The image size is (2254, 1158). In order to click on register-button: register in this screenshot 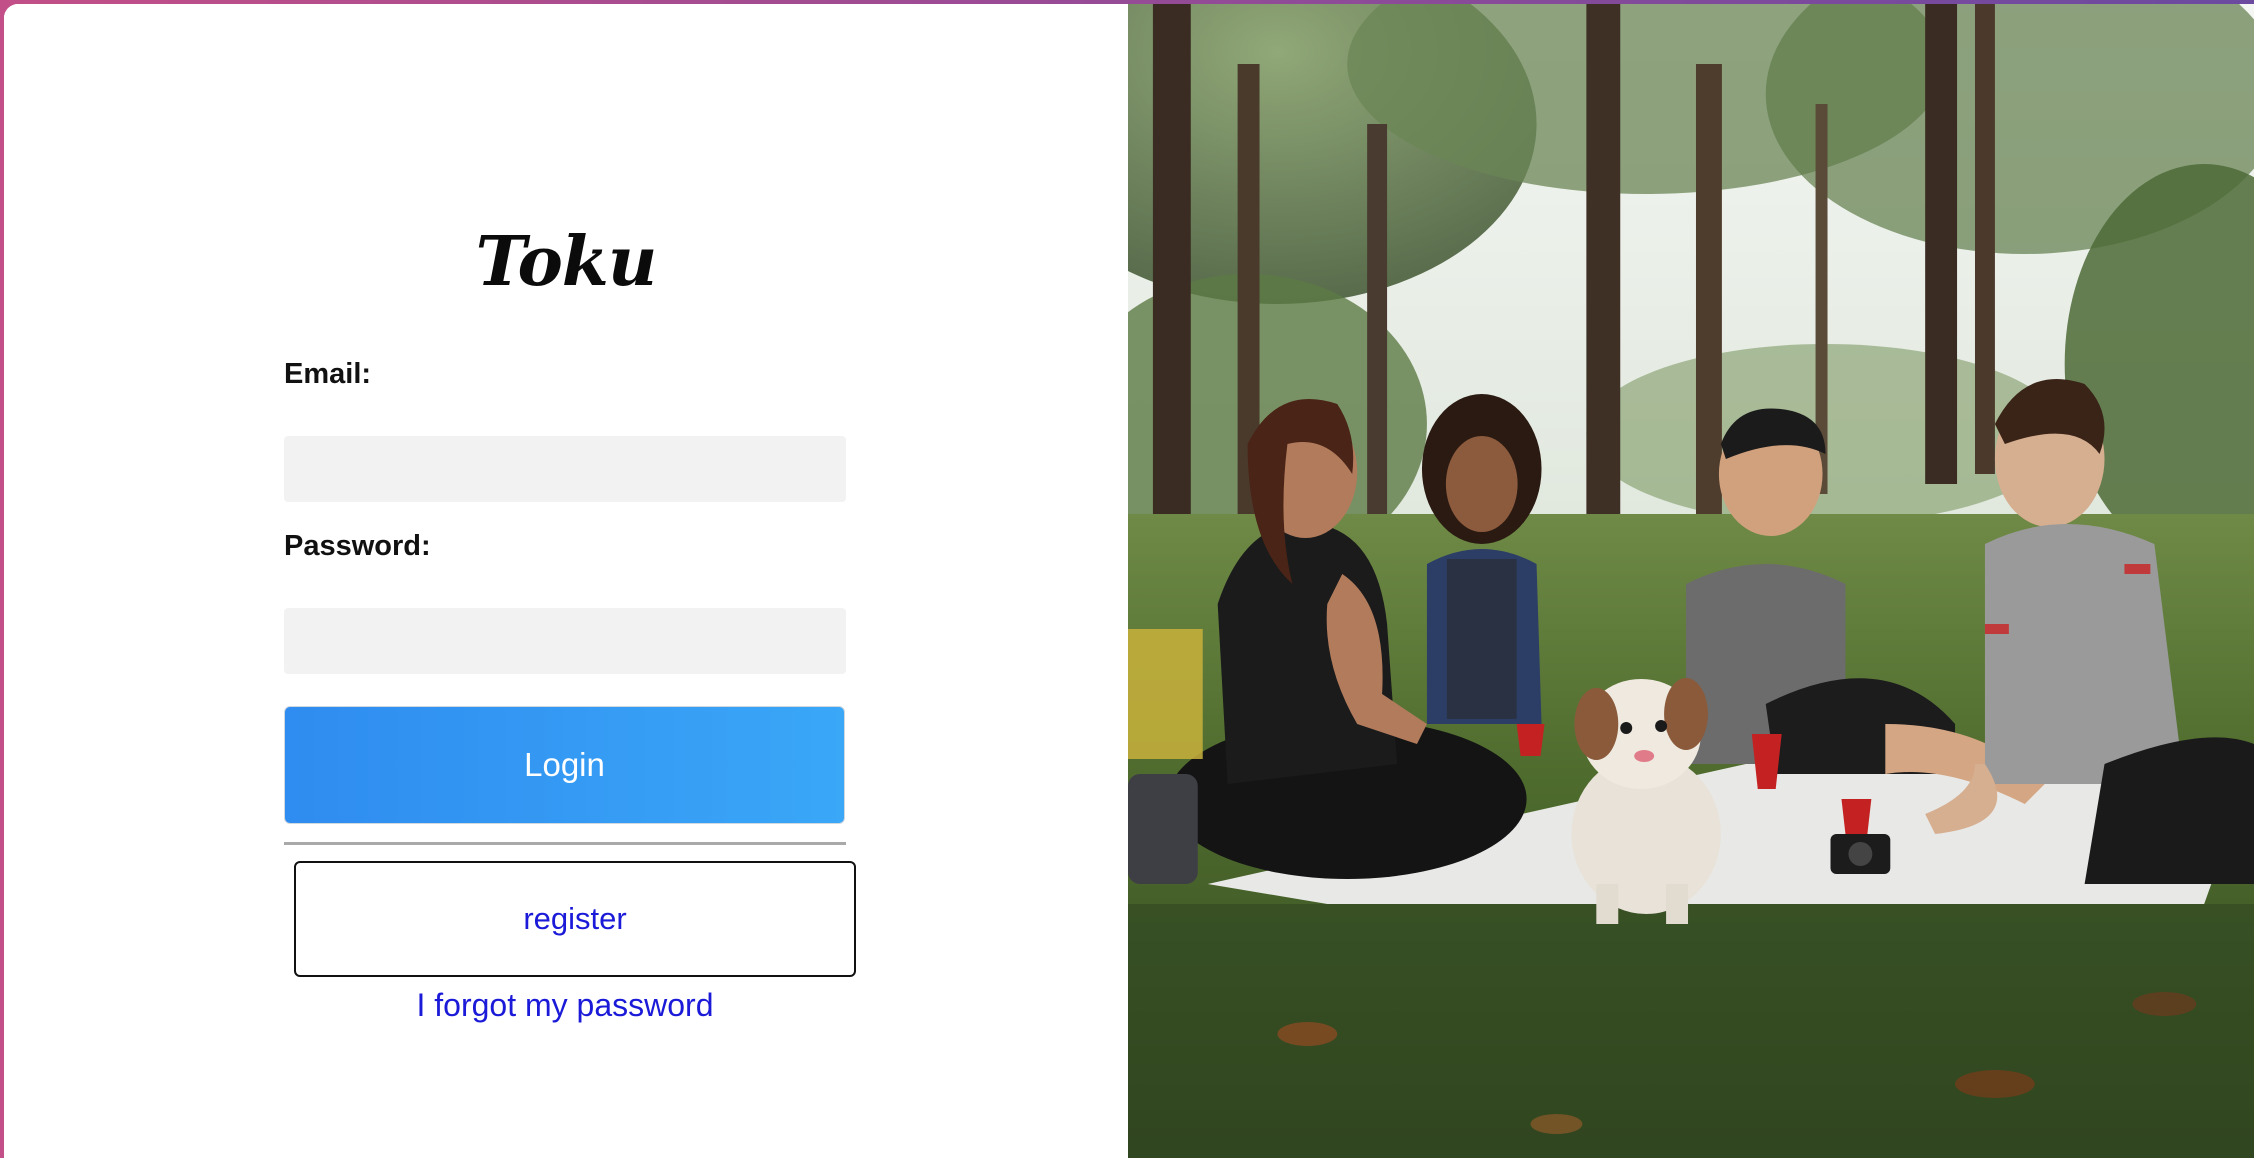, I will do `click(575, 919)`.